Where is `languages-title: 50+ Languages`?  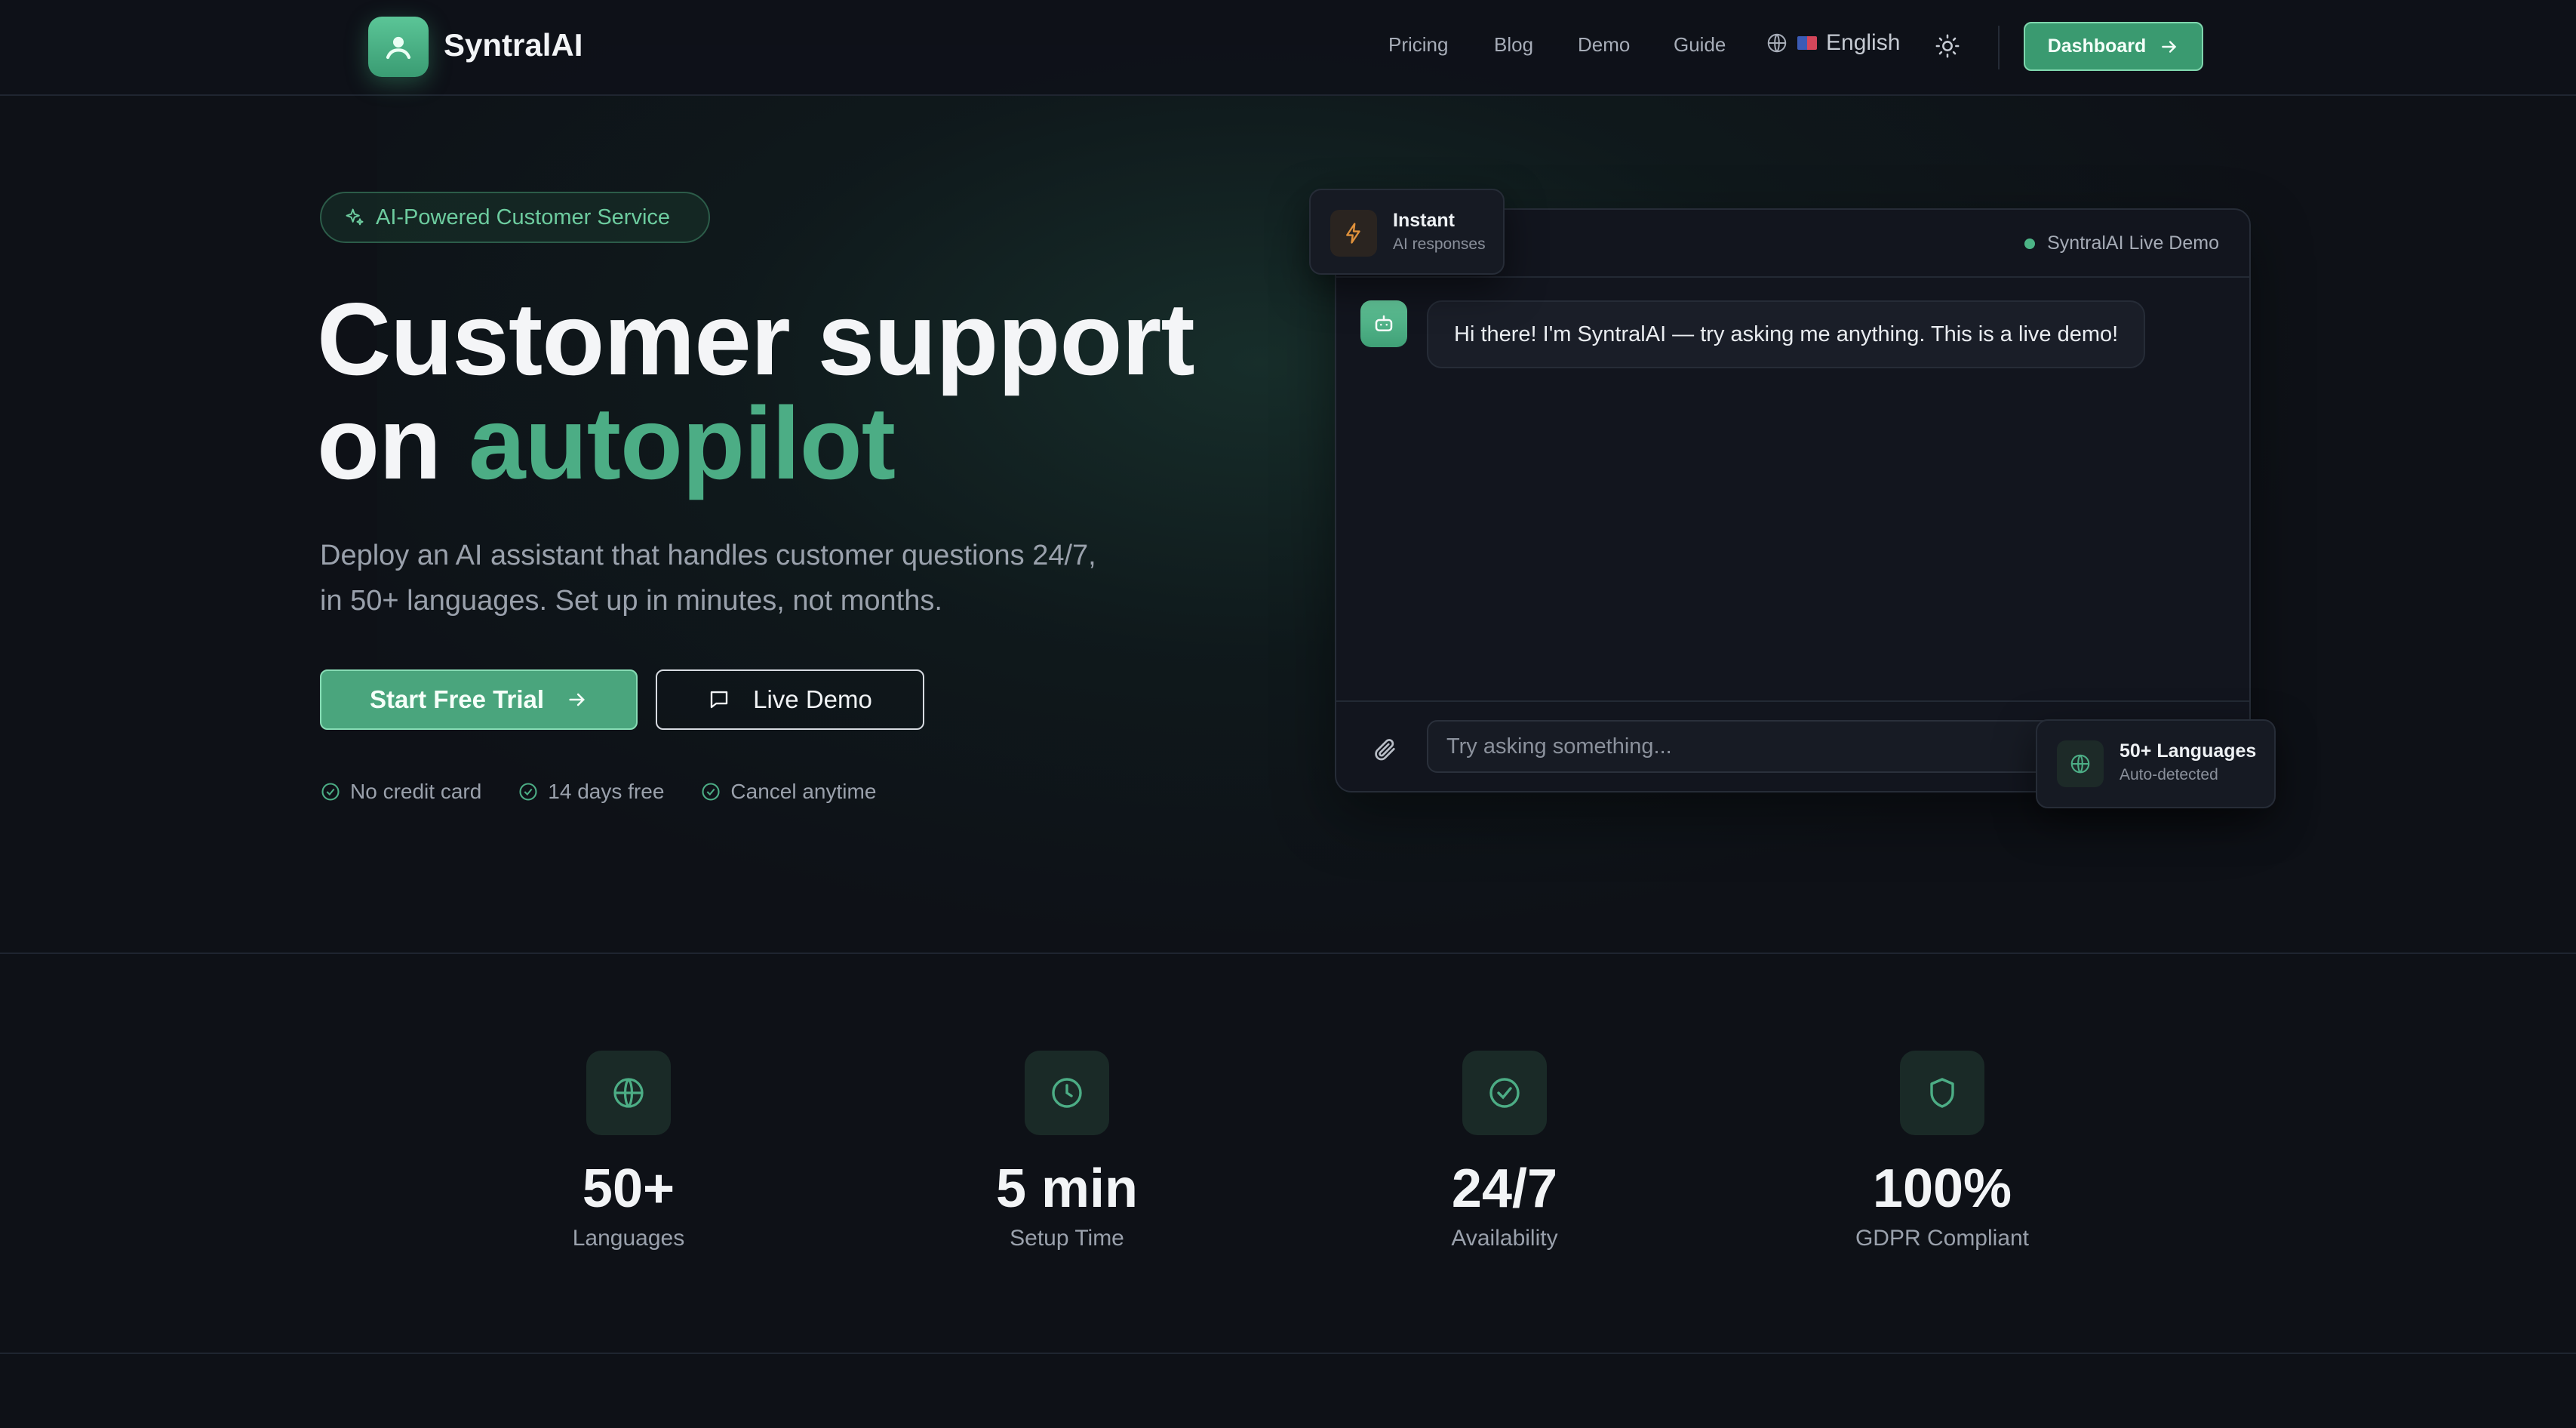 languages-title: 50+ Languages is located at coordinates (2188, 751).